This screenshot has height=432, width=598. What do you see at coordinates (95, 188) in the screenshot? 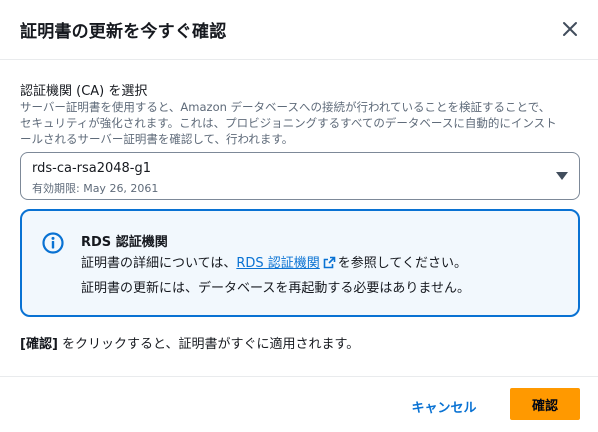
I see `ca-select-expiry: 有効期限: May 26, 2061` at bounding box center [95, 188].